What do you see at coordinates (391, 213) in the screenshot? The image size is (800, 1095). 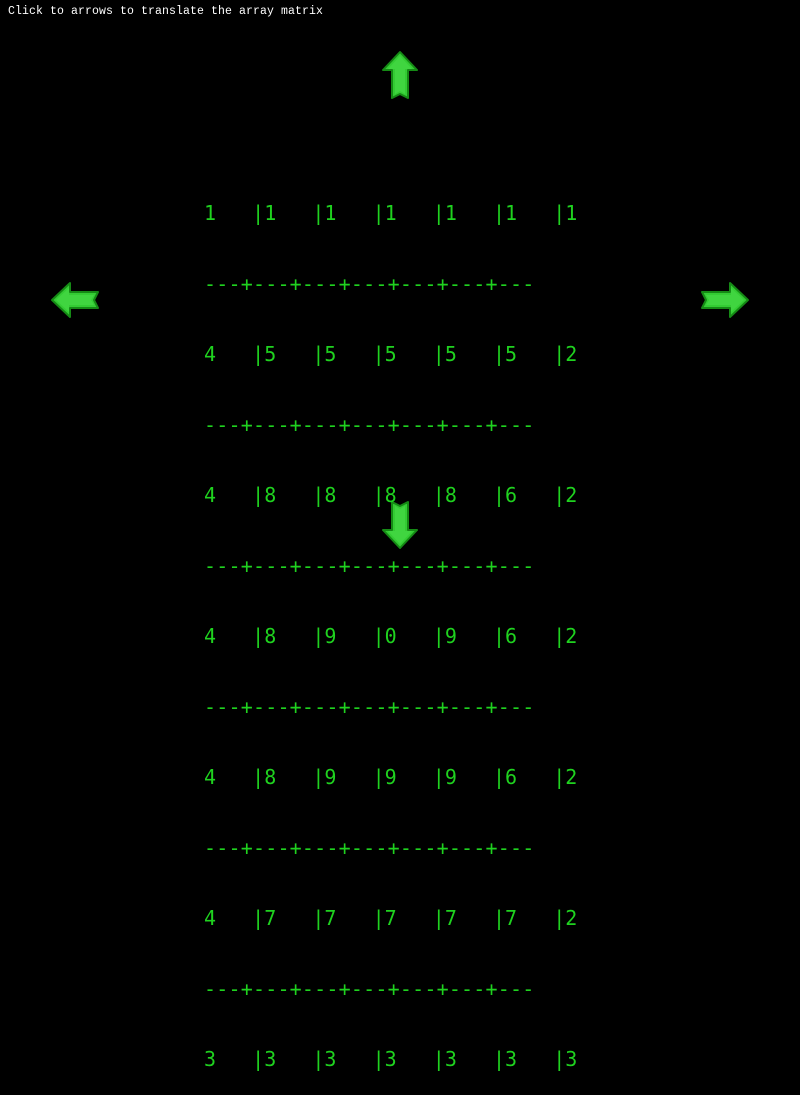 I see `matrix-row: 1 |1 |1 |1 |1 |1 |1` at bounding box center [391, 213].